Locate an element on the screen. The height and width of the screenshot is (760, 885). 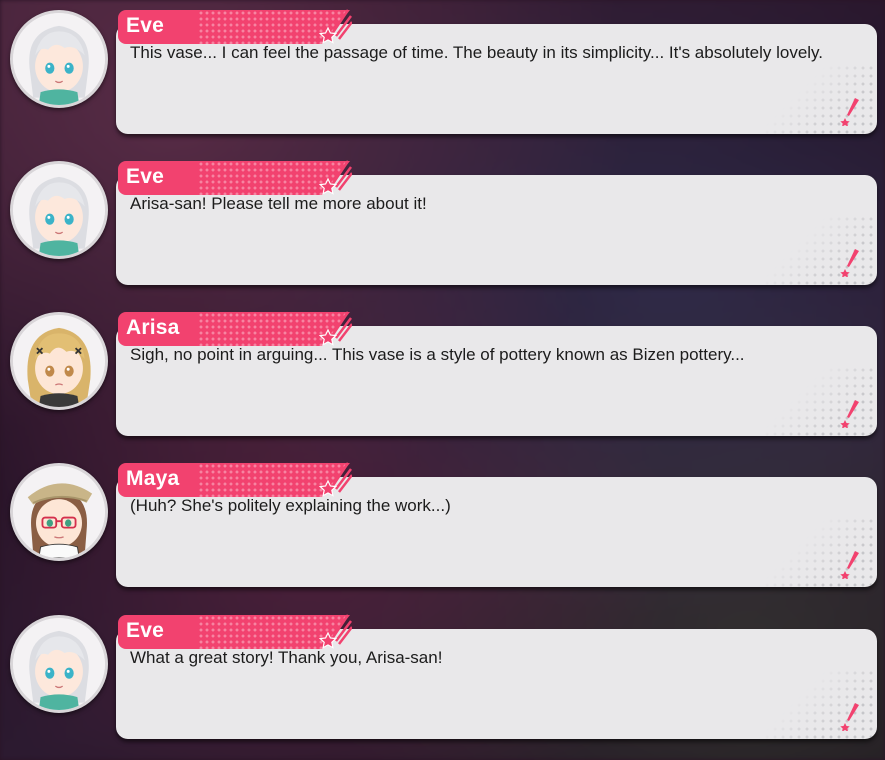
speaker-name: Arisa is located at coordinates (153, 327).